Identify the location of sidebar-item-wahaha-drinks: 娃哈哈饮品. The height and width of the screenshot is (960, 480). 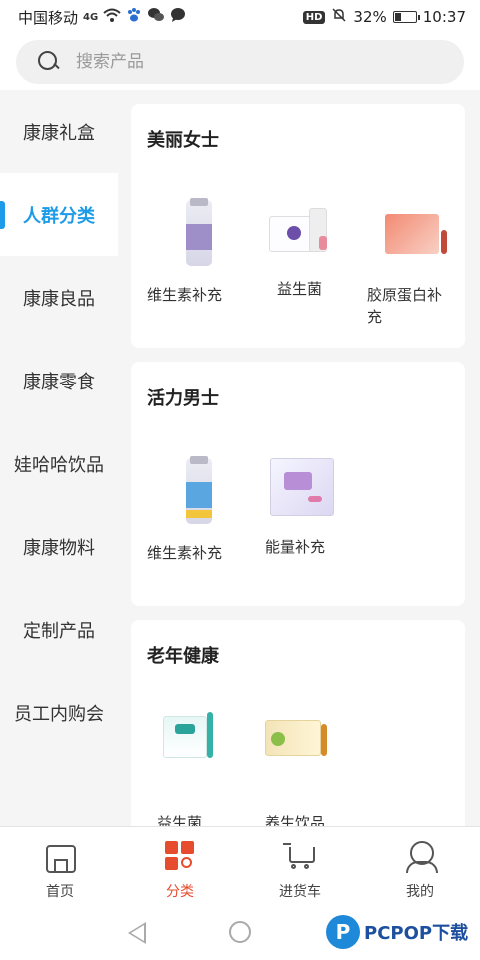
(59, 463).